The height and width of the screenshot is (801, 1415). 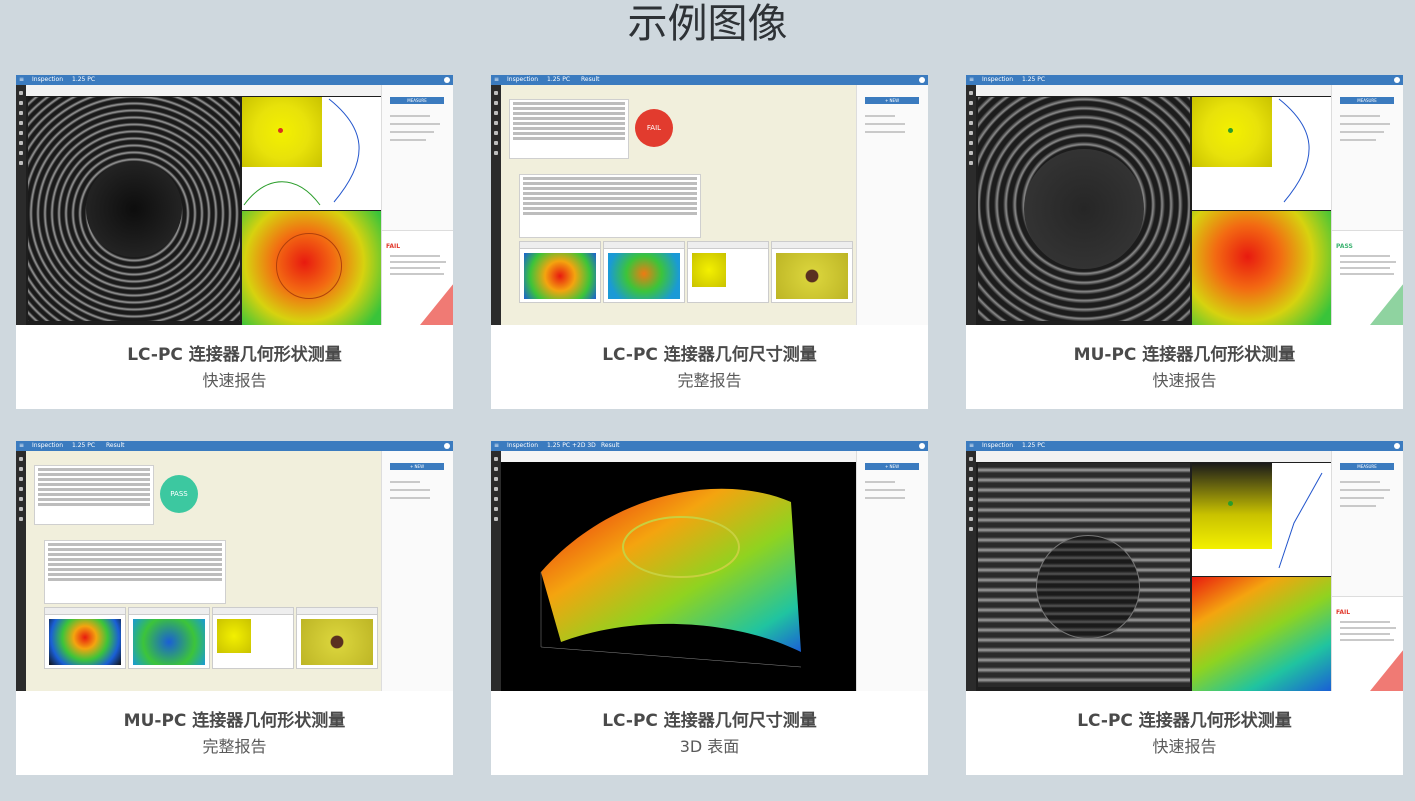 I want to click on status-badge: PASS, so click(x=179, y=494).